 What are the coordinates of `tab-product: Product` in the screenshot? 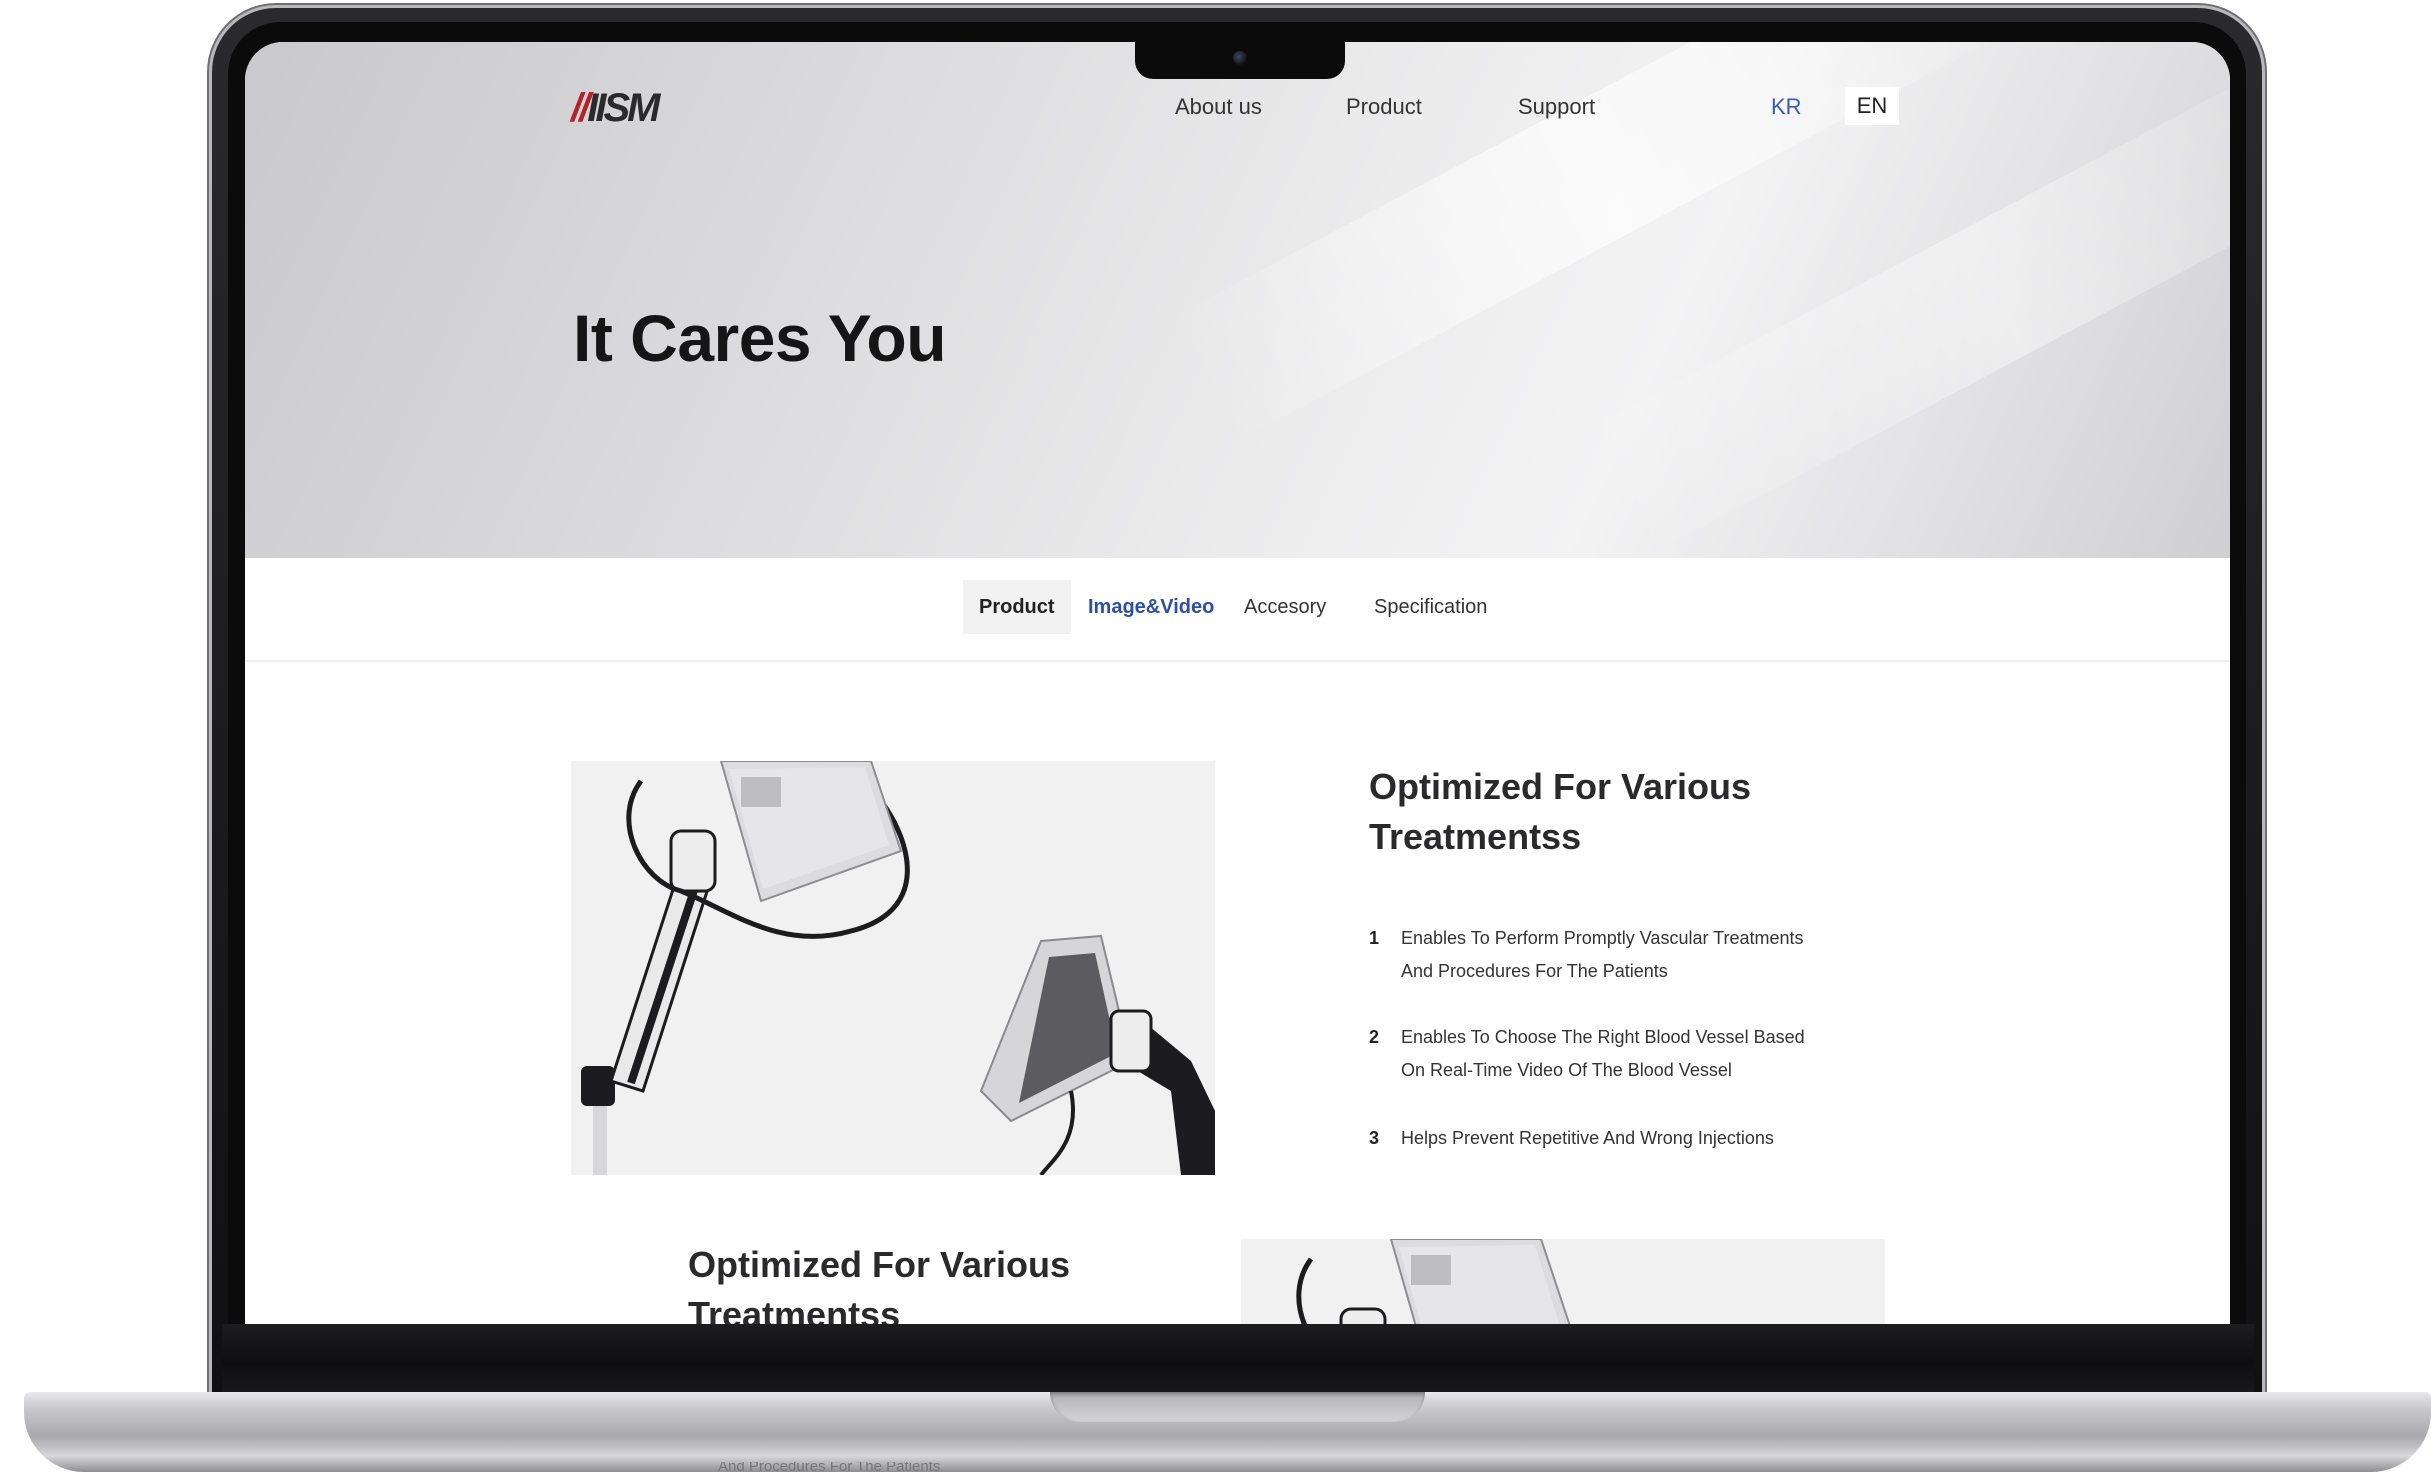 It's located at (1017, 607).